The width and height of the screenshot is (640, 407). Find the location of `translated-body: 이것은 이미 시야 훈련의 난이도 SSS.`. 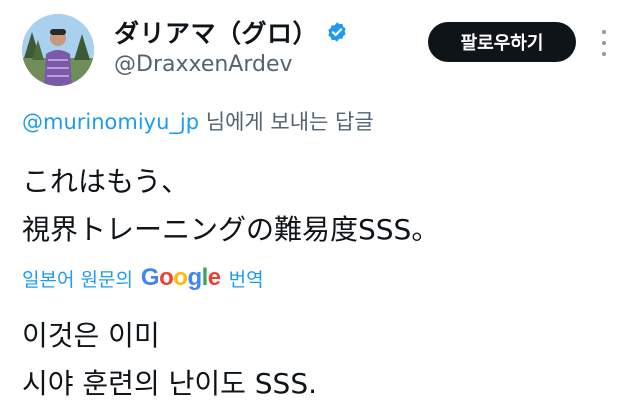

translated-body: 이것은 이미 시야 훈련의 난이도 SSS. is located at coordinates (169, 359).